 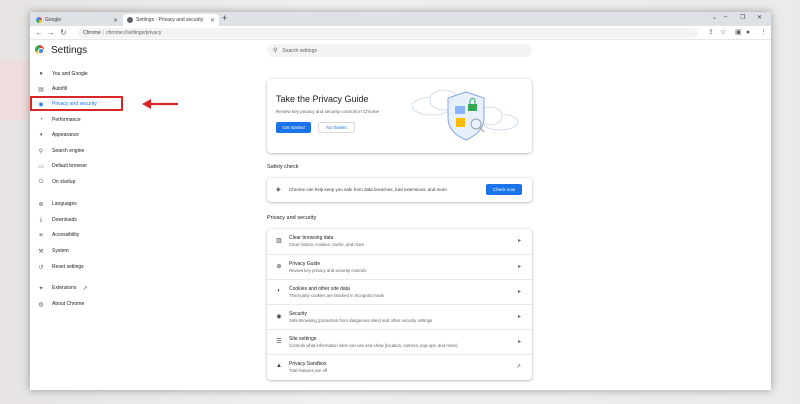 What do you see at coordinates (41, 166) in the screenshot?
I see `browser-icon: ▭` at bounding box center [41, 166].